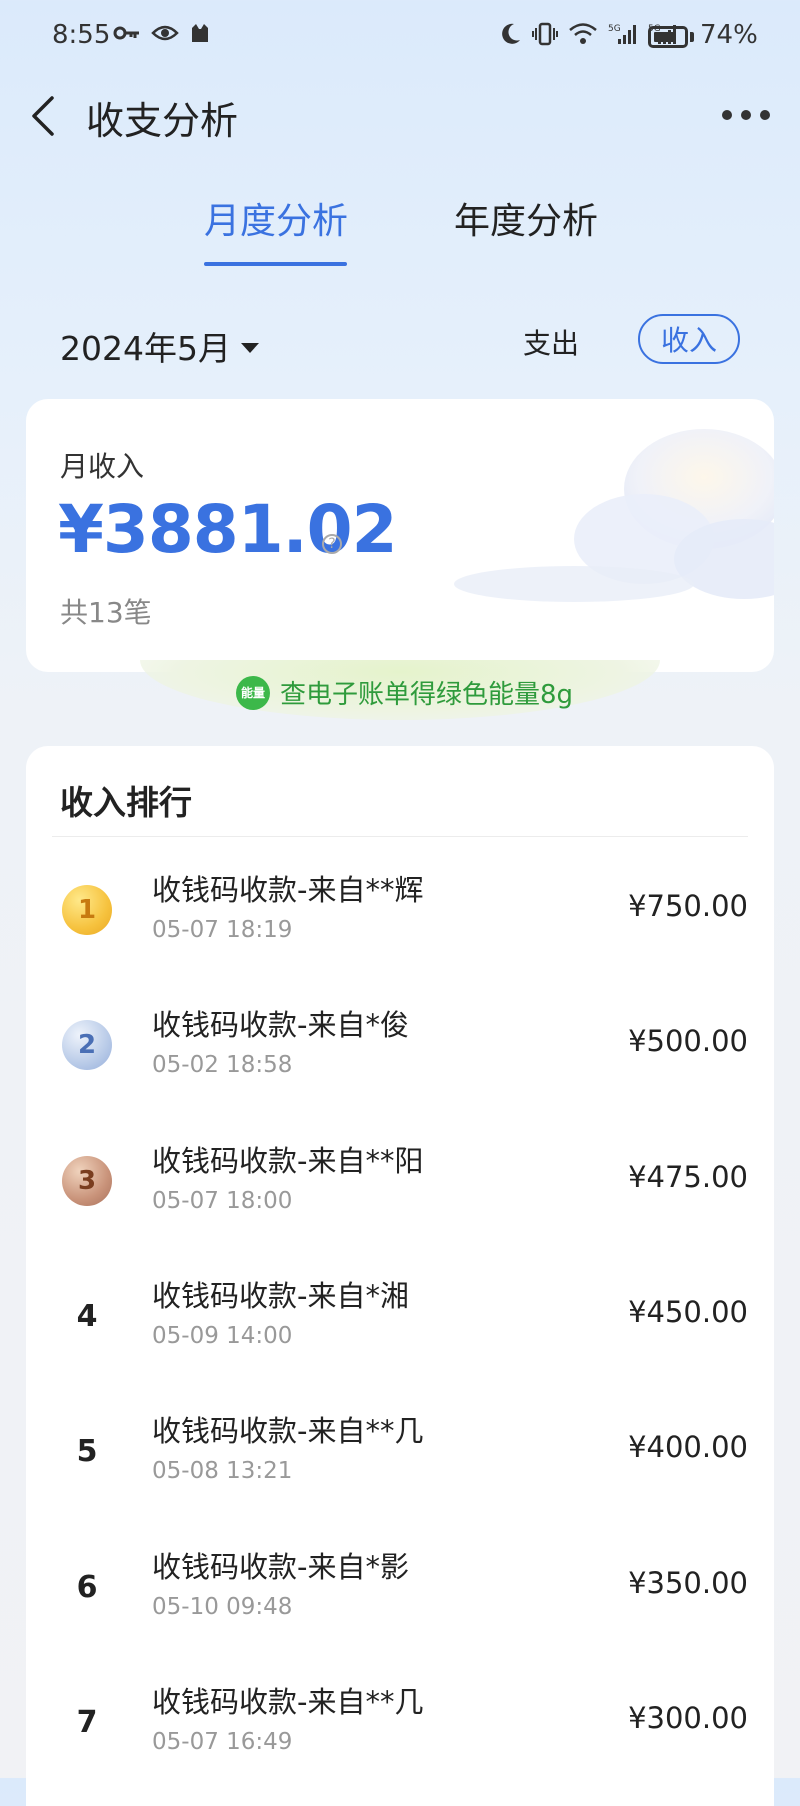  Describe the element at coordinates (87, 1587) in the screenshot. I see `rank-number: 6` at that location.